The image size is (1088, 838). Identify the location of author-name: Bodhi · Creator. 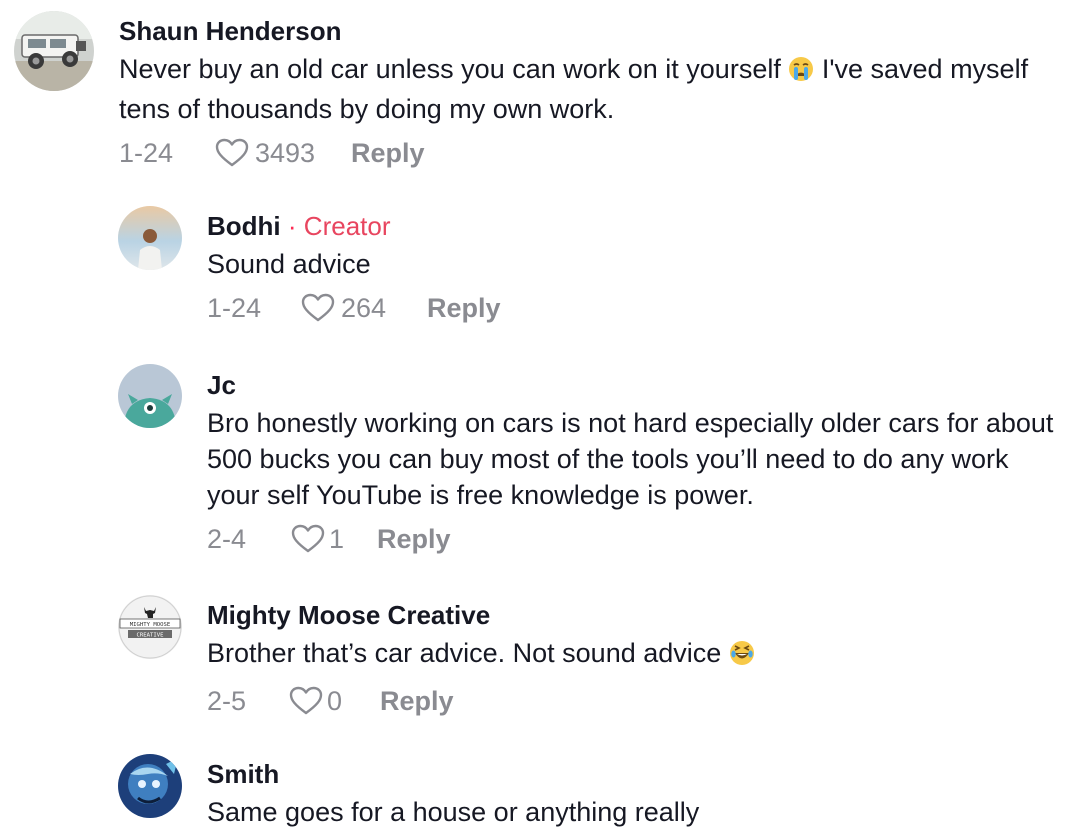
(637, 226).